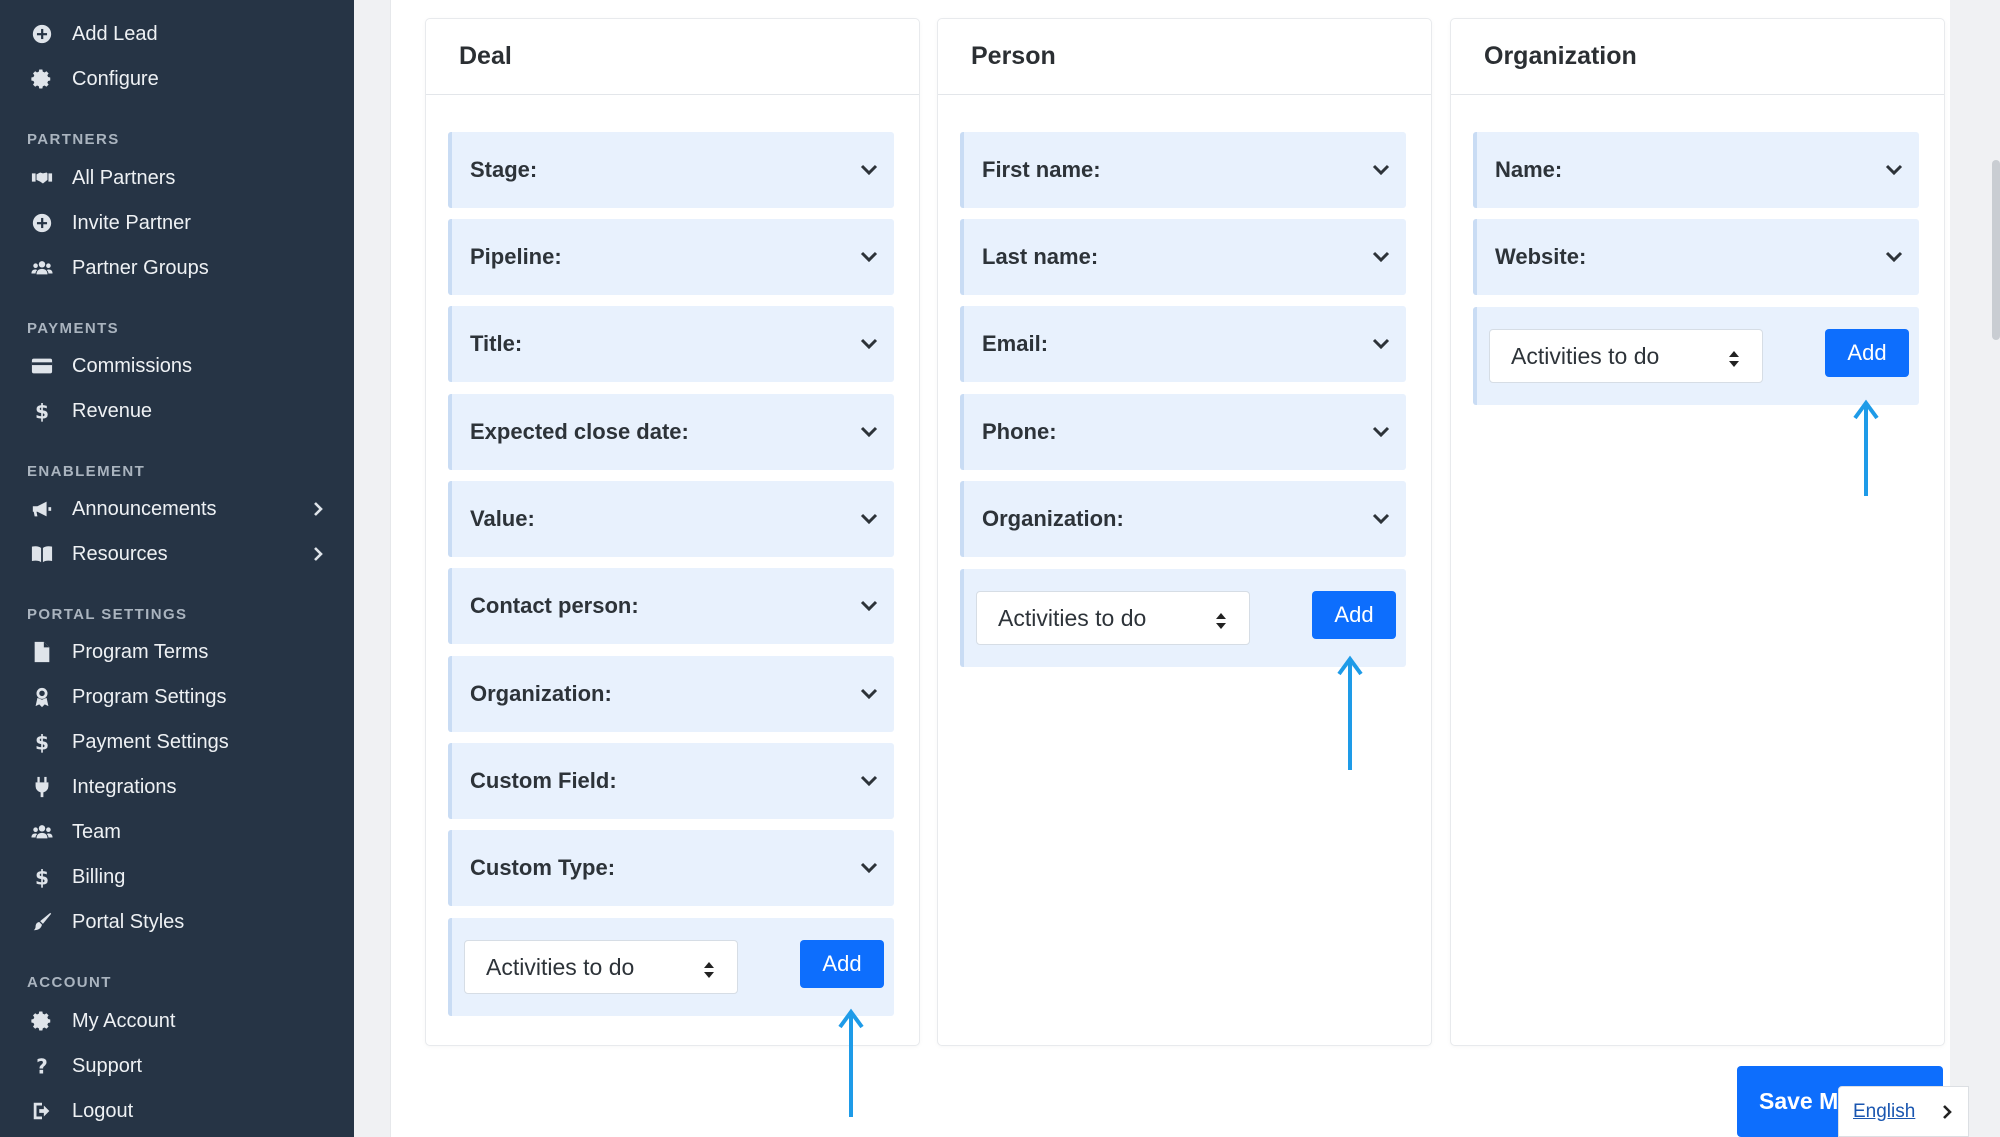 The image size is (2000, 1137). I want to click on field-stage: Stage:, so click(671, 170).